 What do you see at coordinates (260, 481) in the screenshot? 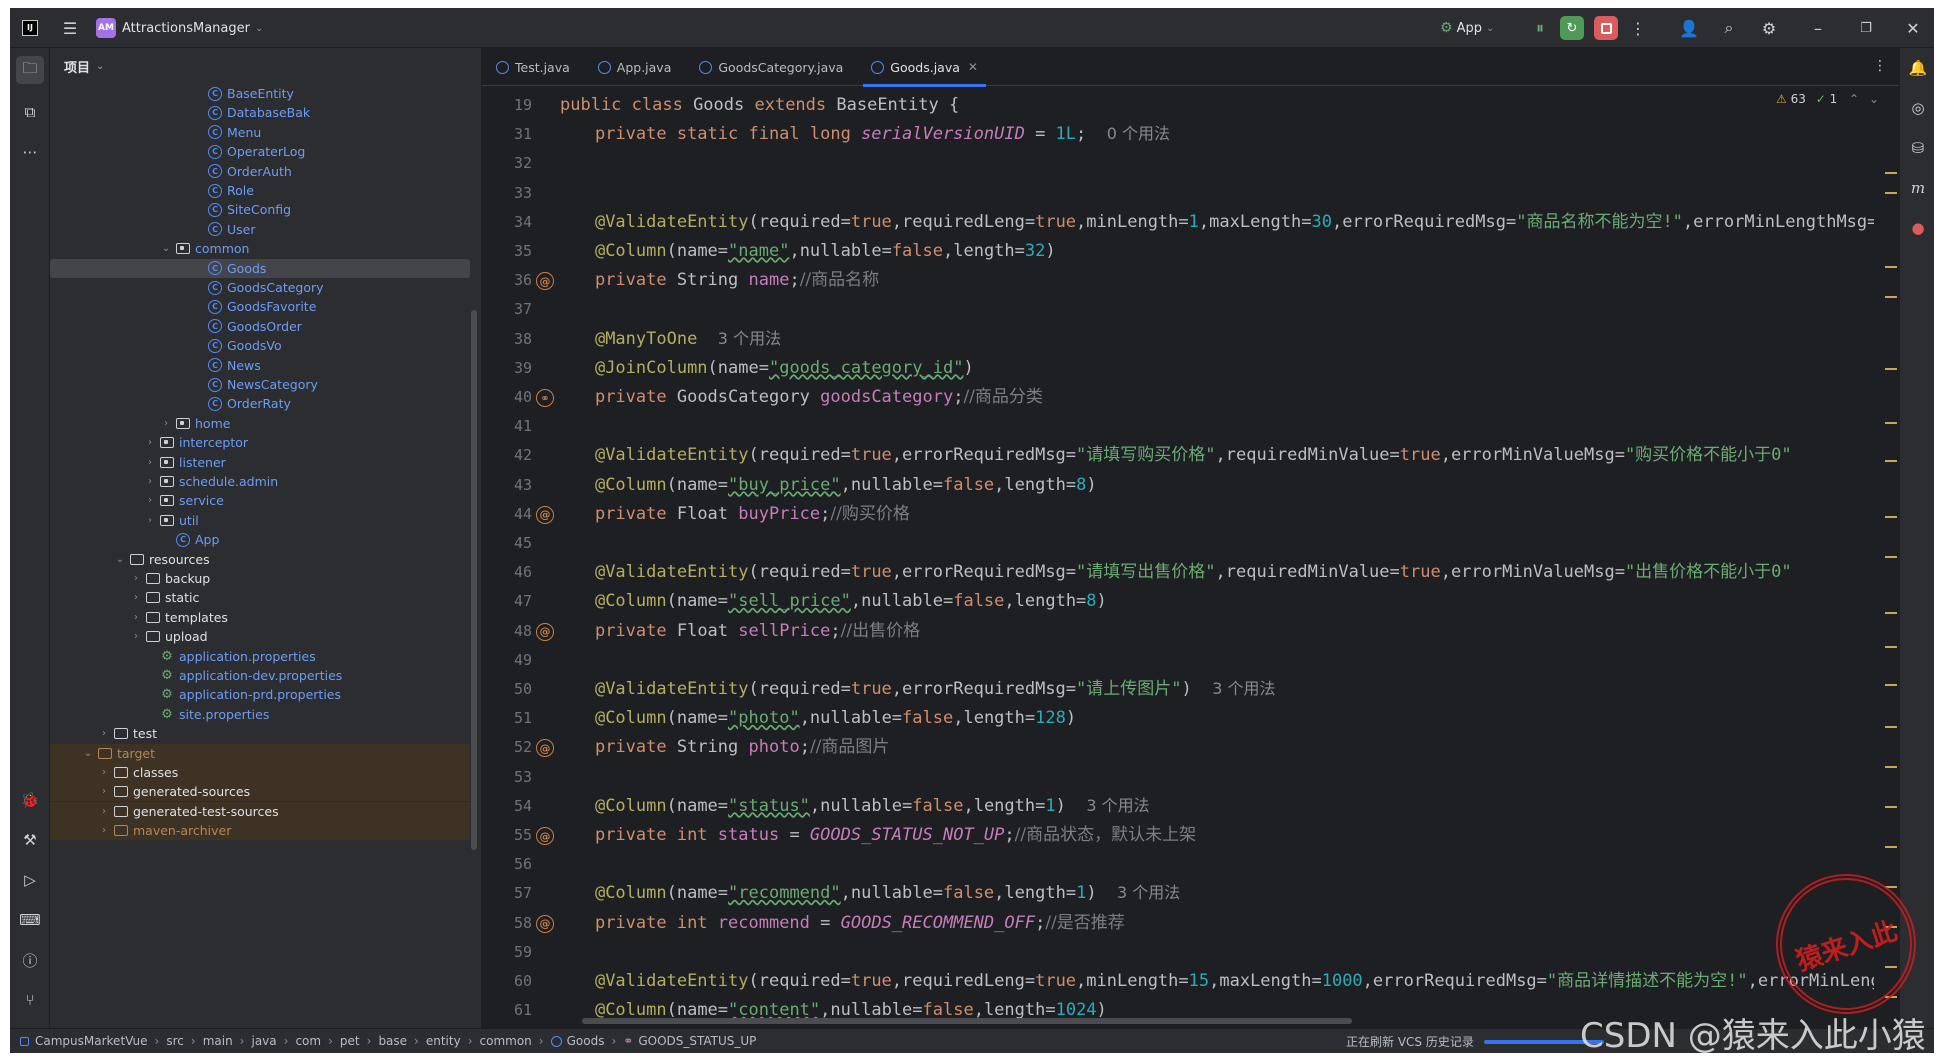
I see `tree-item: › schedule.admin` at bounding box center [260, 481].